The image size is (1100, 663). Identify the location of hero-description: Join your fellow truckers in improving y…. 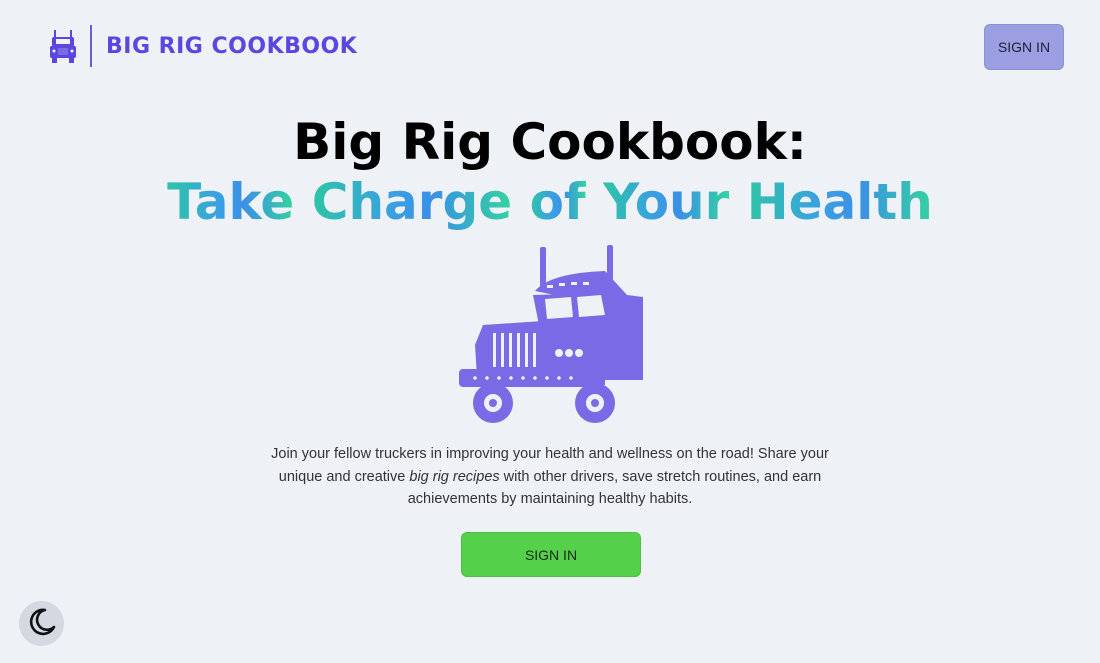
(550, 477).